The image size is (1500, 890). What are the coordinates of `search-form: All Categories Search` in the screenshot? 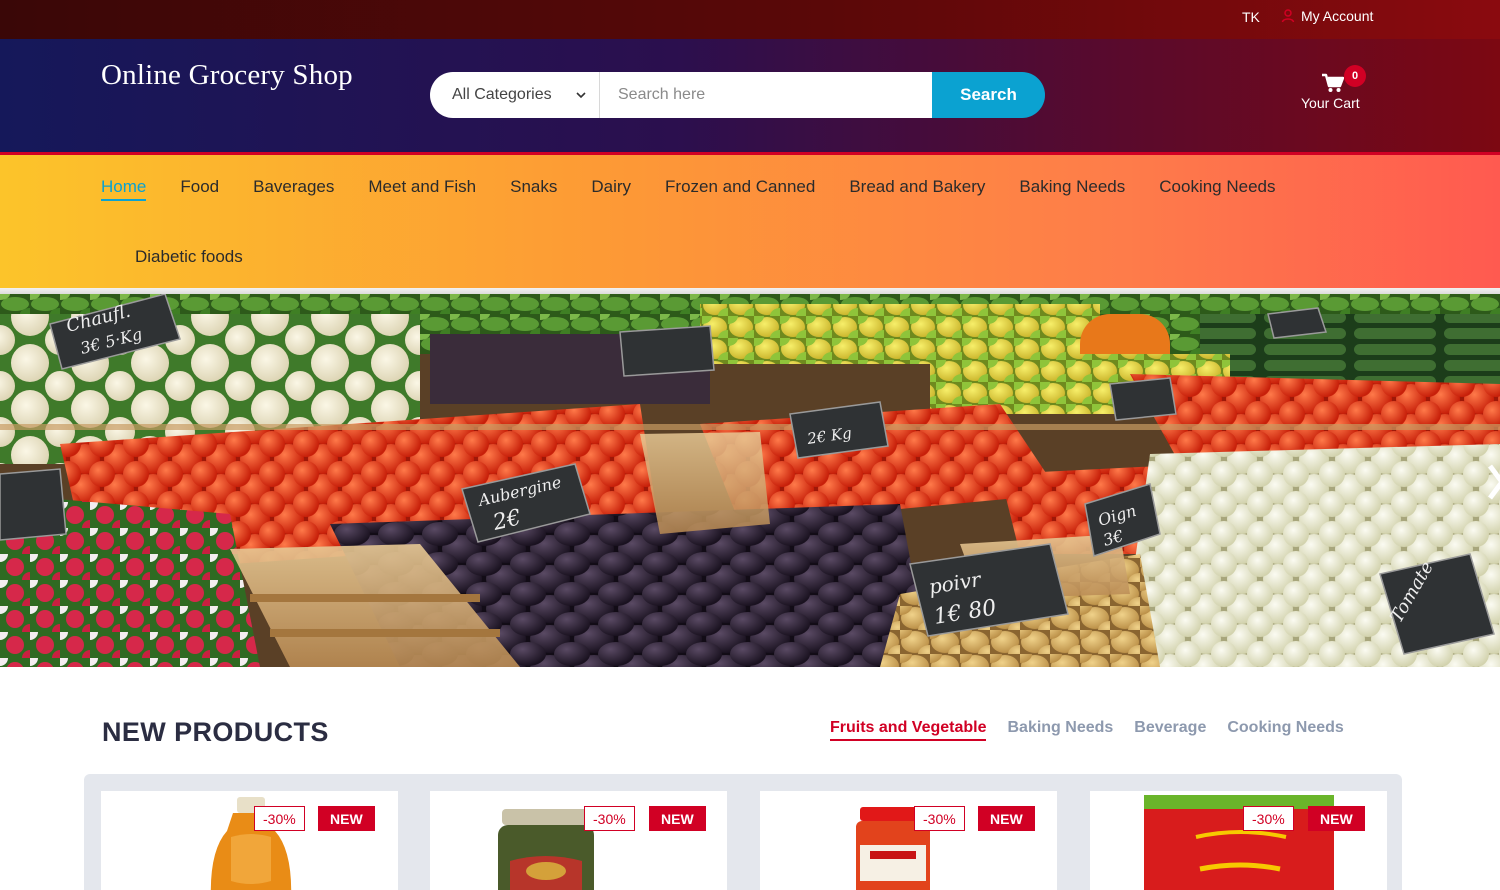 It's located at (737, 95).